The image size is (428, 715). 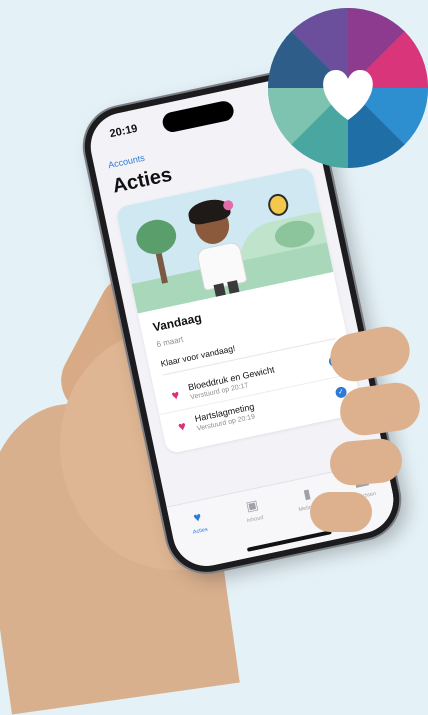 I want to click on app-logo-icon, so click(x=348, y=88).